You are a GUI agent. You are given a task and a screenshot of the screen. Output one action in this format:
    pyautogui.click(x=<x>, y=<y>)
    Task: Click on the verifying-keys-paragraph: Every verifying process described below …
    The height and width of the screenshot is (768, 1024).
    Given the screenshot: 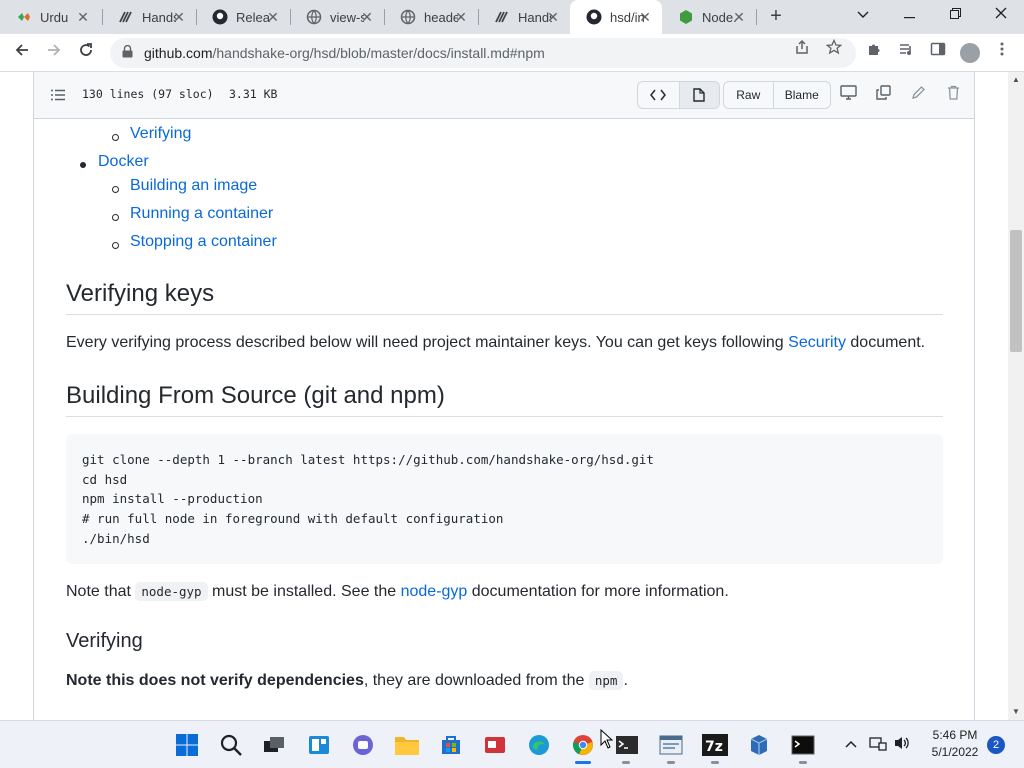 What is the action you would take?
    pyautogui.click(x=495, y=343)
    